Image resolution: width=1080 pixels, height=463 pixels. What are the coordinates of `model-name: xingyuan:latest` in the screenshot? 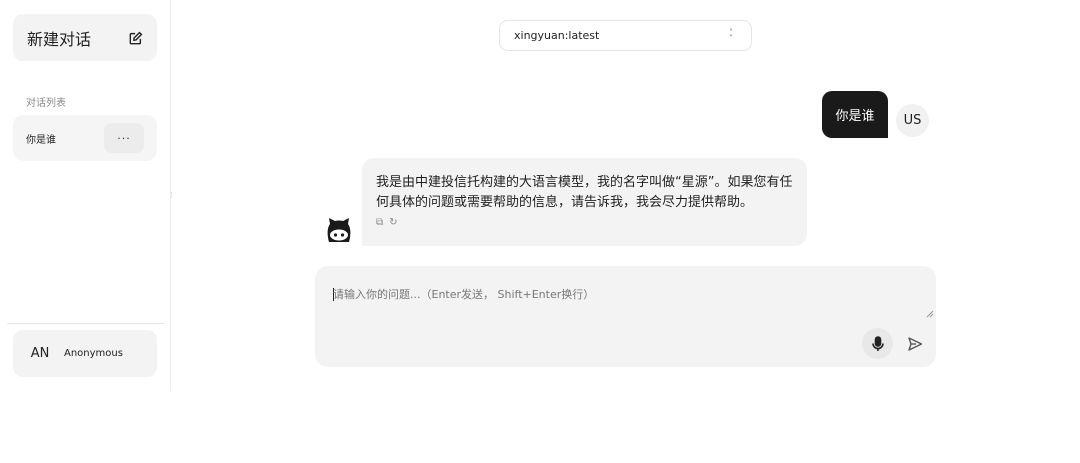 It's located at (557, 35).